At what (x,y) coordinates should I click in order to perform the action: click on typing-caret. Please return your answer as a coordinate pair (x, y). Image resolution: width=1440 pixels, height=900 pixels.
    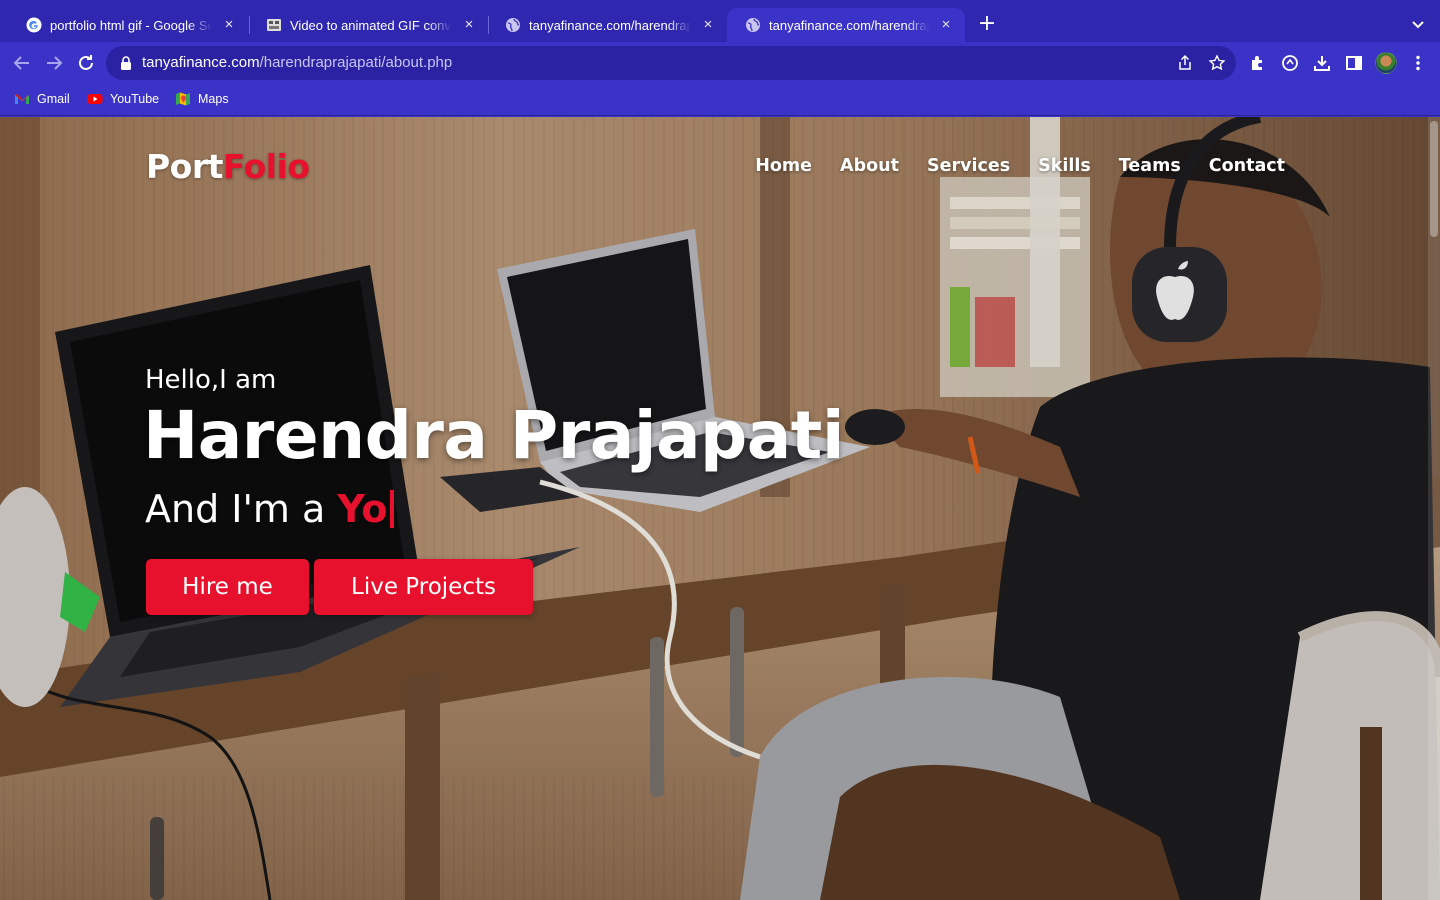
    Looking at the image, I should click on (391, 509).